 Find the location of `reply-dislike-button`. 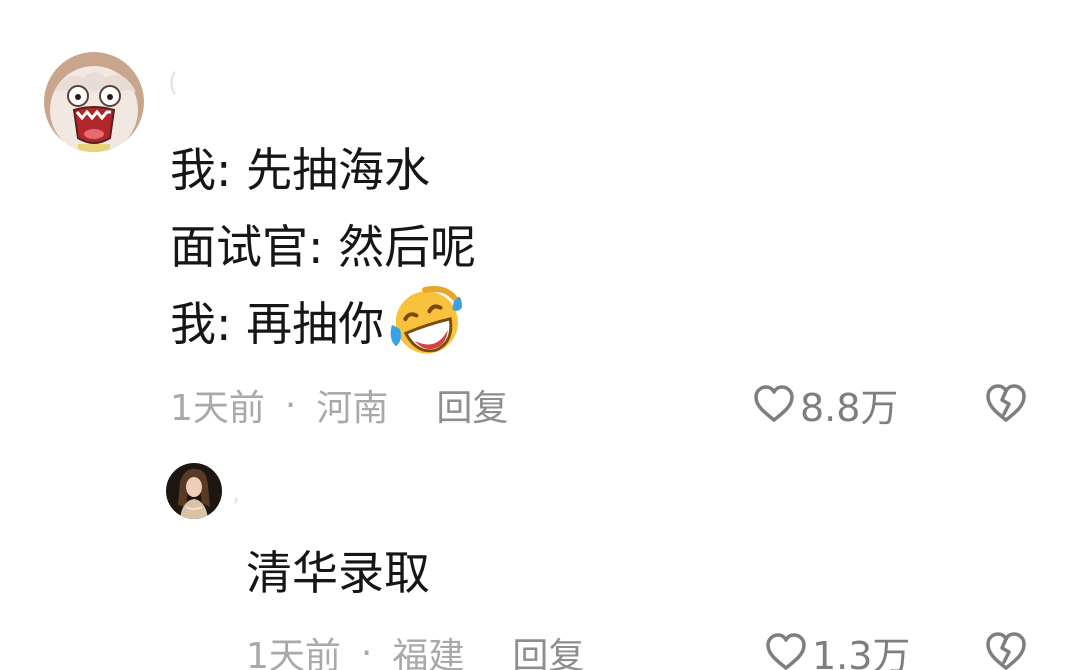

reply-dislike-button is located at coordinates (1006, 650).